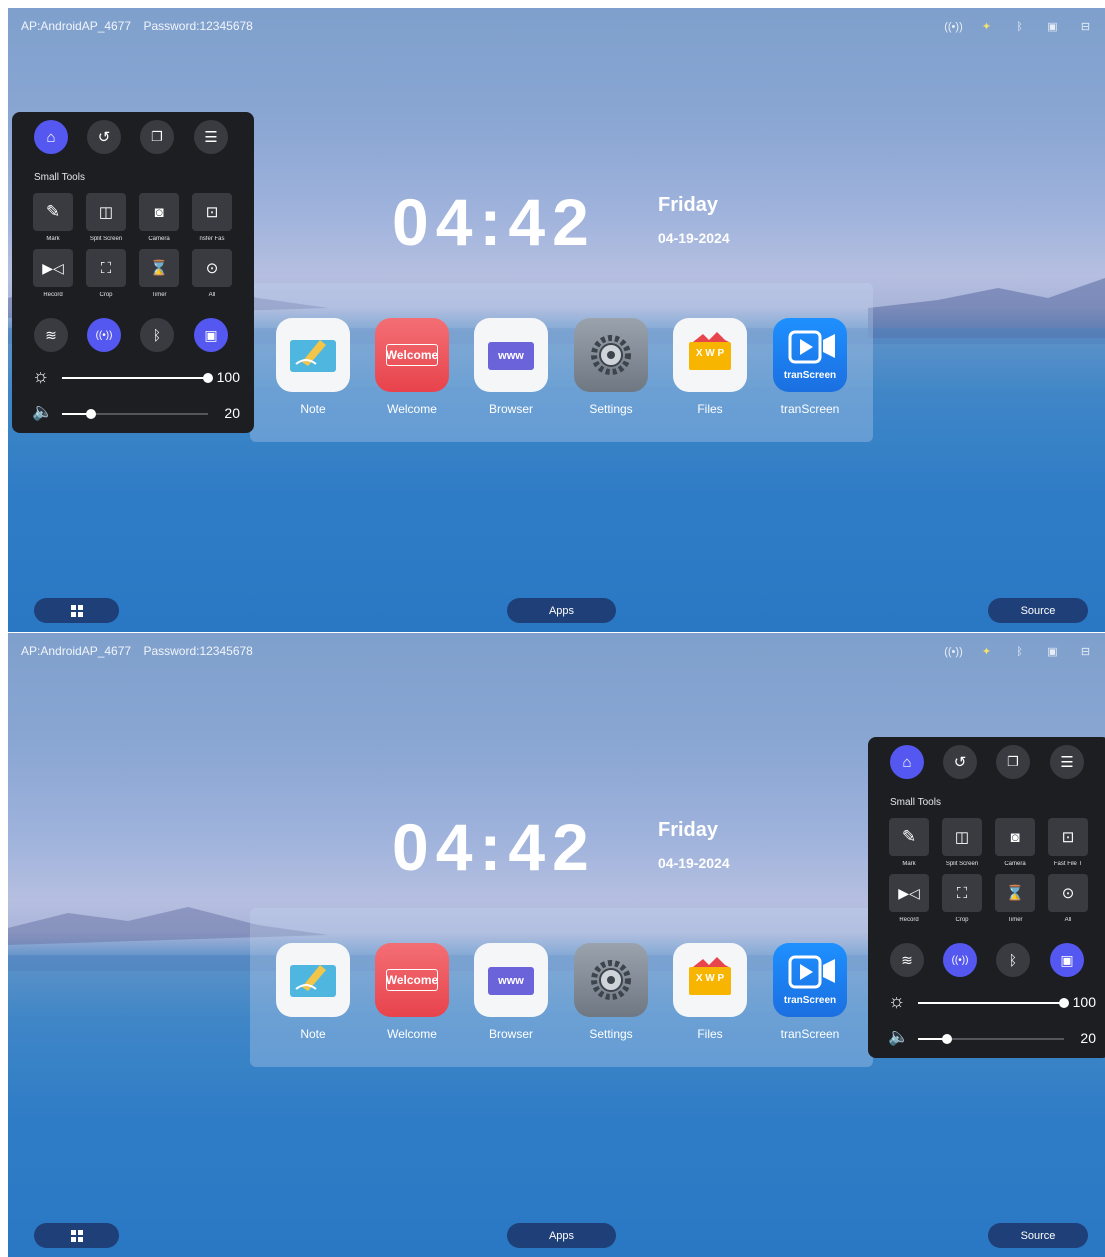 The height and width of the screenshot is (1257, 1105). What do you see at coordinates (611, 1034) in the screenshot?
I see `app-label: Settings` at bounding box center [611, 1034].